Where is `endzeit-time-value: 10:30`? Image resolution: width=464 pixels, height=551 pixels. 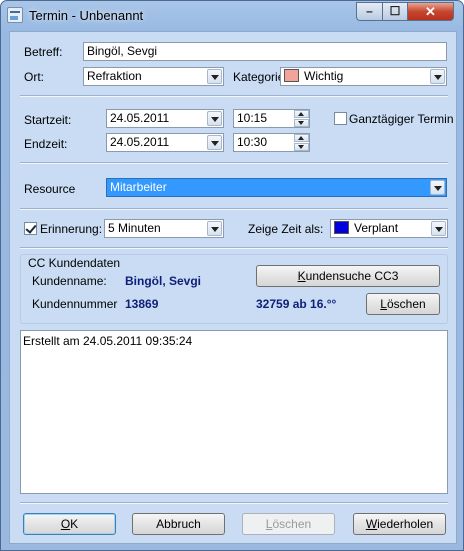 endzeit-time-value: 10:30 is located at coordinates (252, 142).